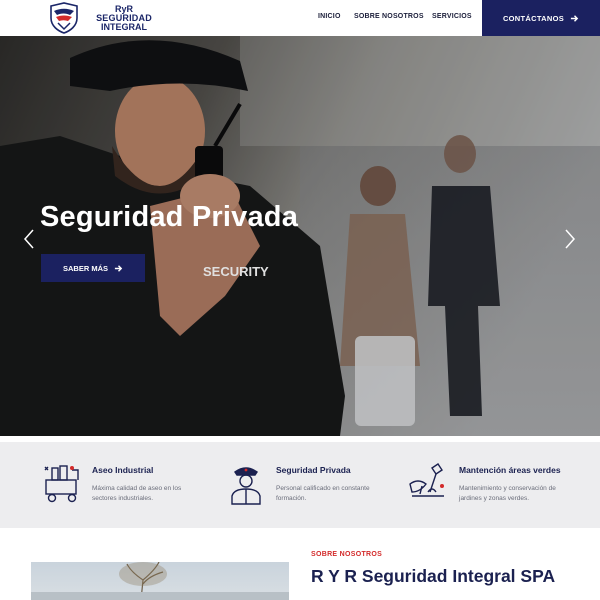 The height and width of the screenshot is (600, 600). Describe the element at coordinates (426, 480) in the screenshot. I see `gardening-icon` at that location.